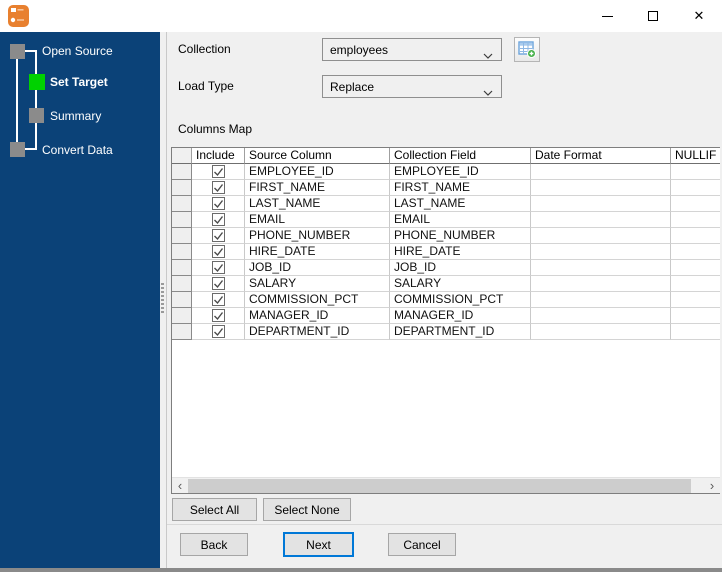 The image size is (722, 572). What do you see at coordinates (317, 284) in the screenshot?
I see `source-column-cell: SALARY` at bounding box center [317, 284].